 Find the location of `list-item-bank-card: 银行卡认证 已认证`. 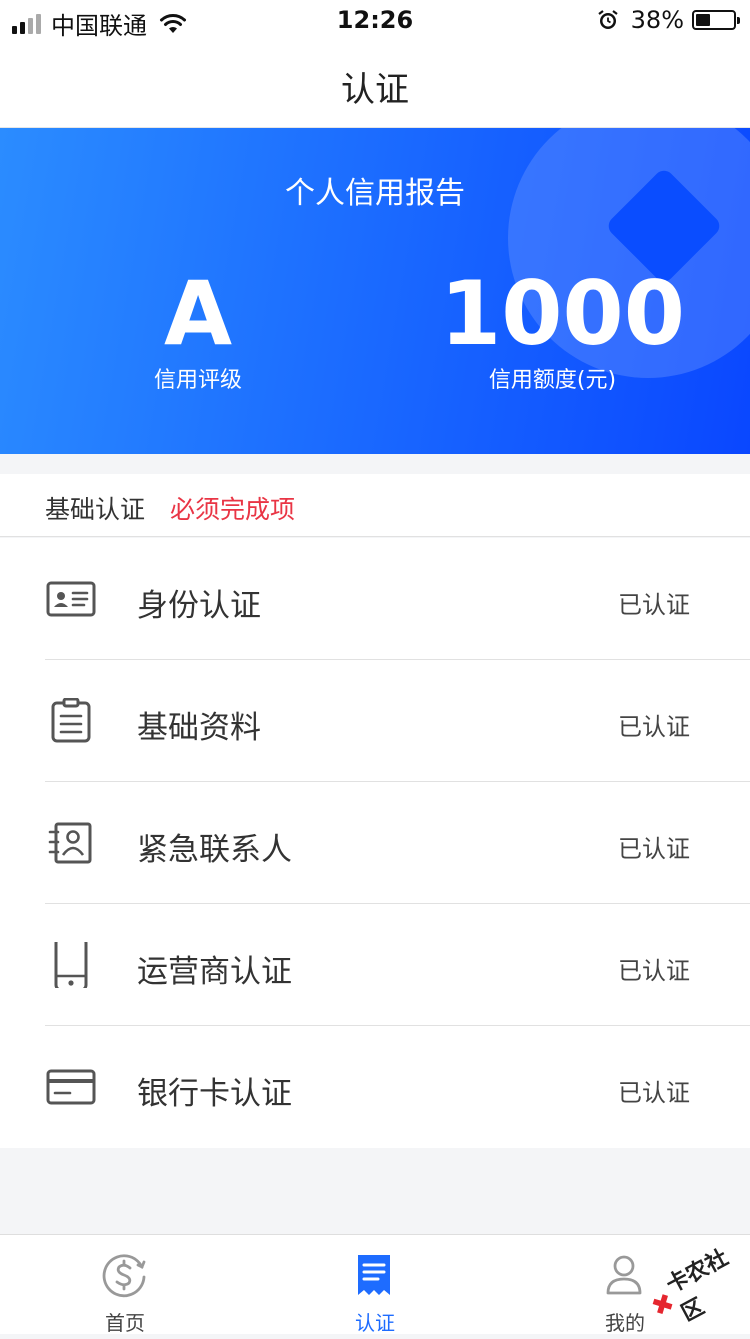

list-item-bank-card: 银行卡认证 已认证 is located at coordinates (375, 1087).